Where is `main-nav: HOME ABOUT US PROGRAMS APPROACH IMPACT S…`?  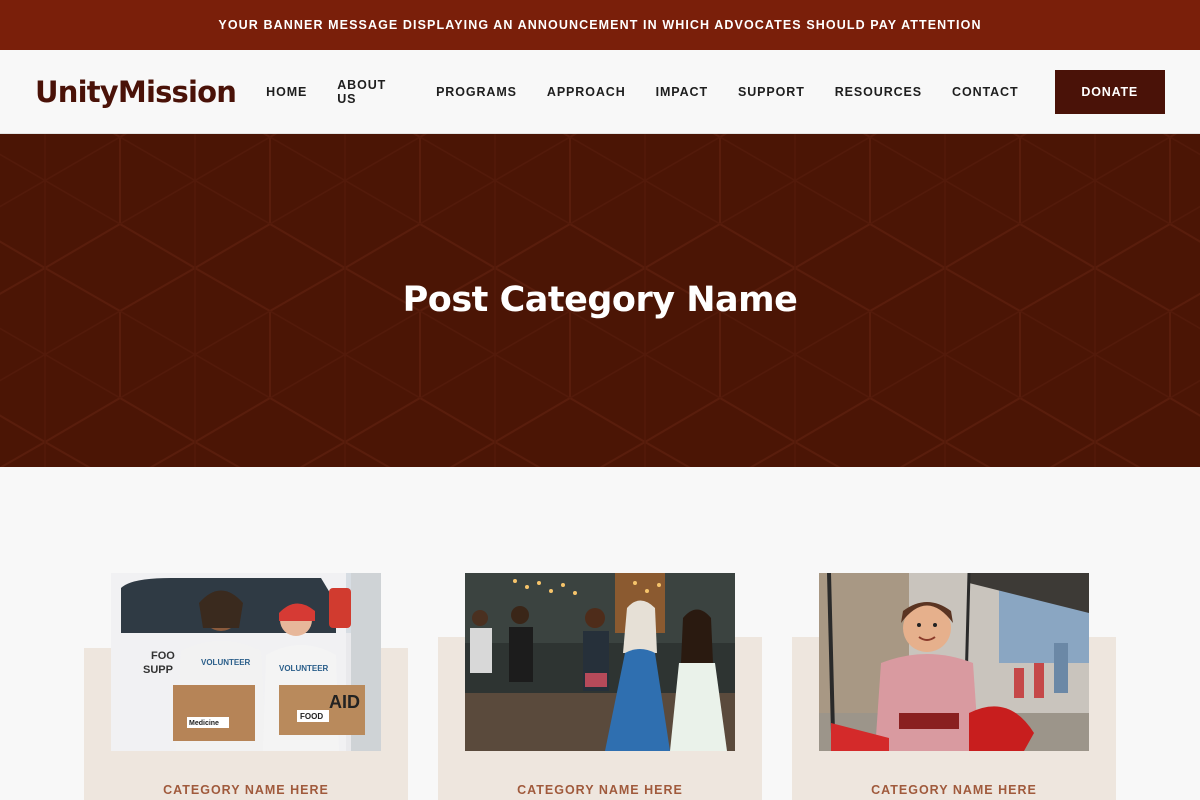
main-nav: HOME ABOUT US PROGRAMS APPROACH IMPACT S… is located at coordinates (627, 92).